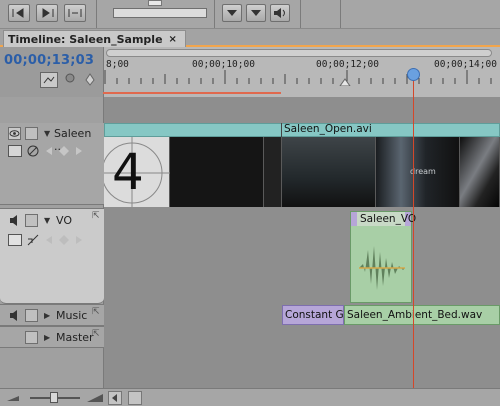 The width and height of the screenshot is (500, 406). Describe the element at coordinates (54, 397) in the screenshot. I see `zoom-slider-handle` at that location.